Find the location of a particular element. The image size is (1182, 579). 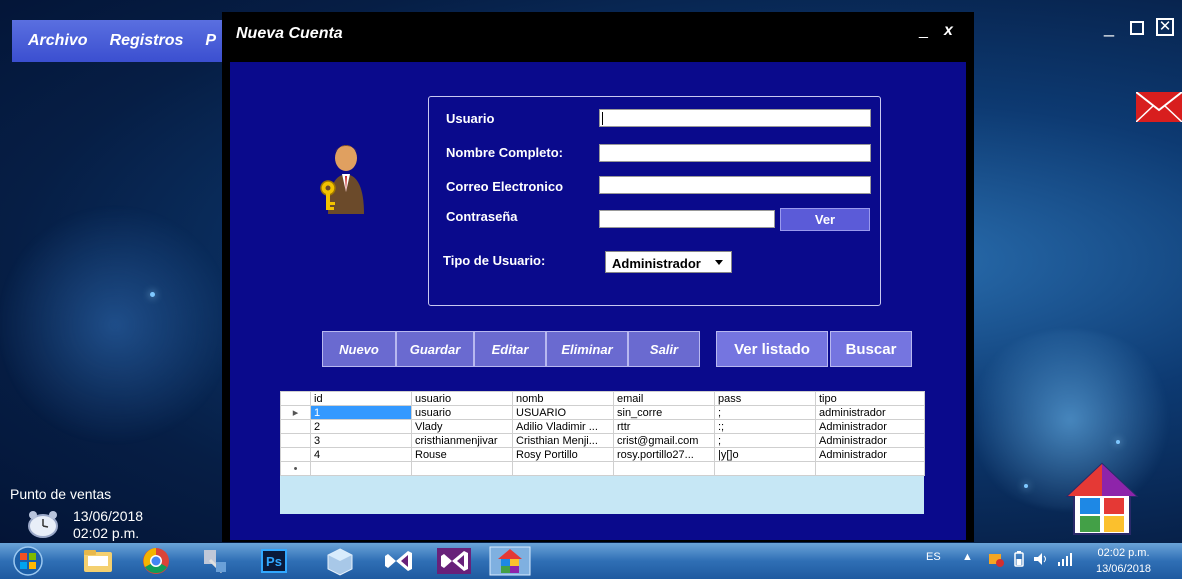

menu-p: P is located at coordinates (210, 41).